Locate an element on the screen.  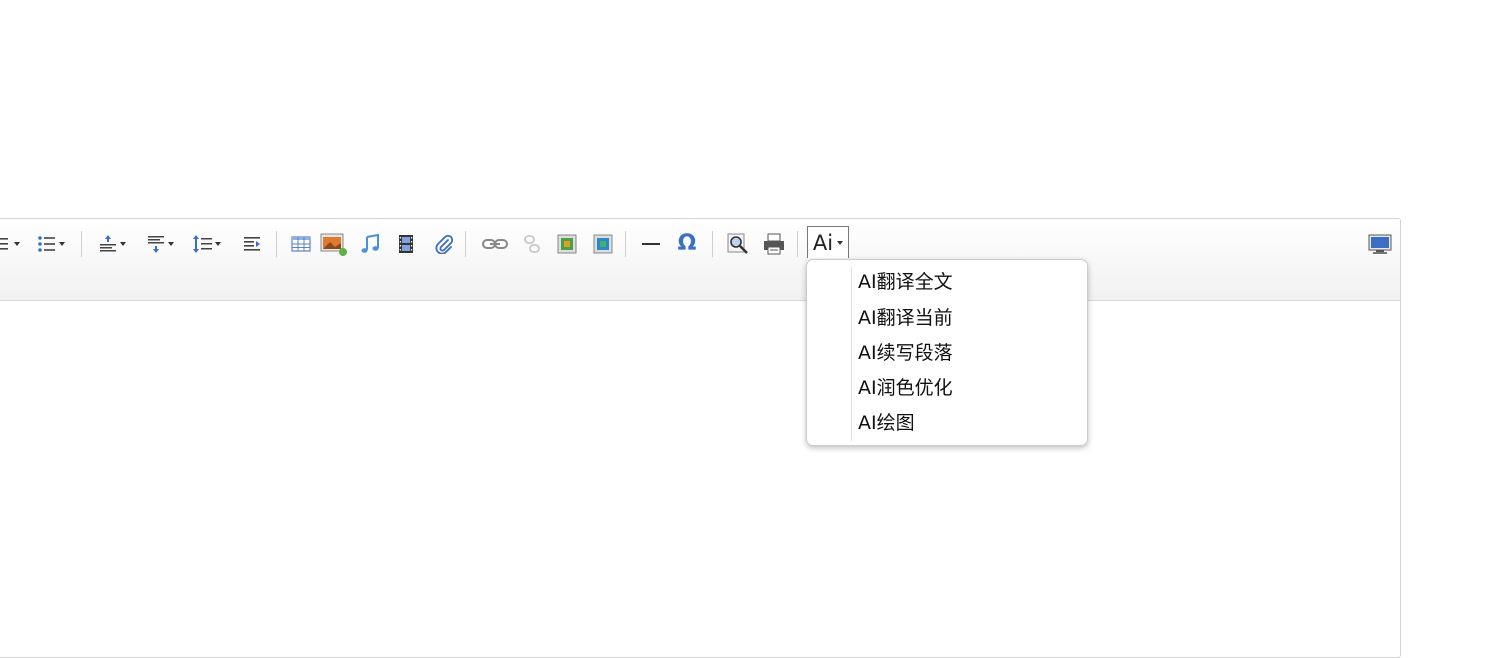
ai-dropdown-menu: AI翻译全文 AI翻译当前 AI续写段落 AI润色优化 AI绘图 is located at coordinates (947, 352).